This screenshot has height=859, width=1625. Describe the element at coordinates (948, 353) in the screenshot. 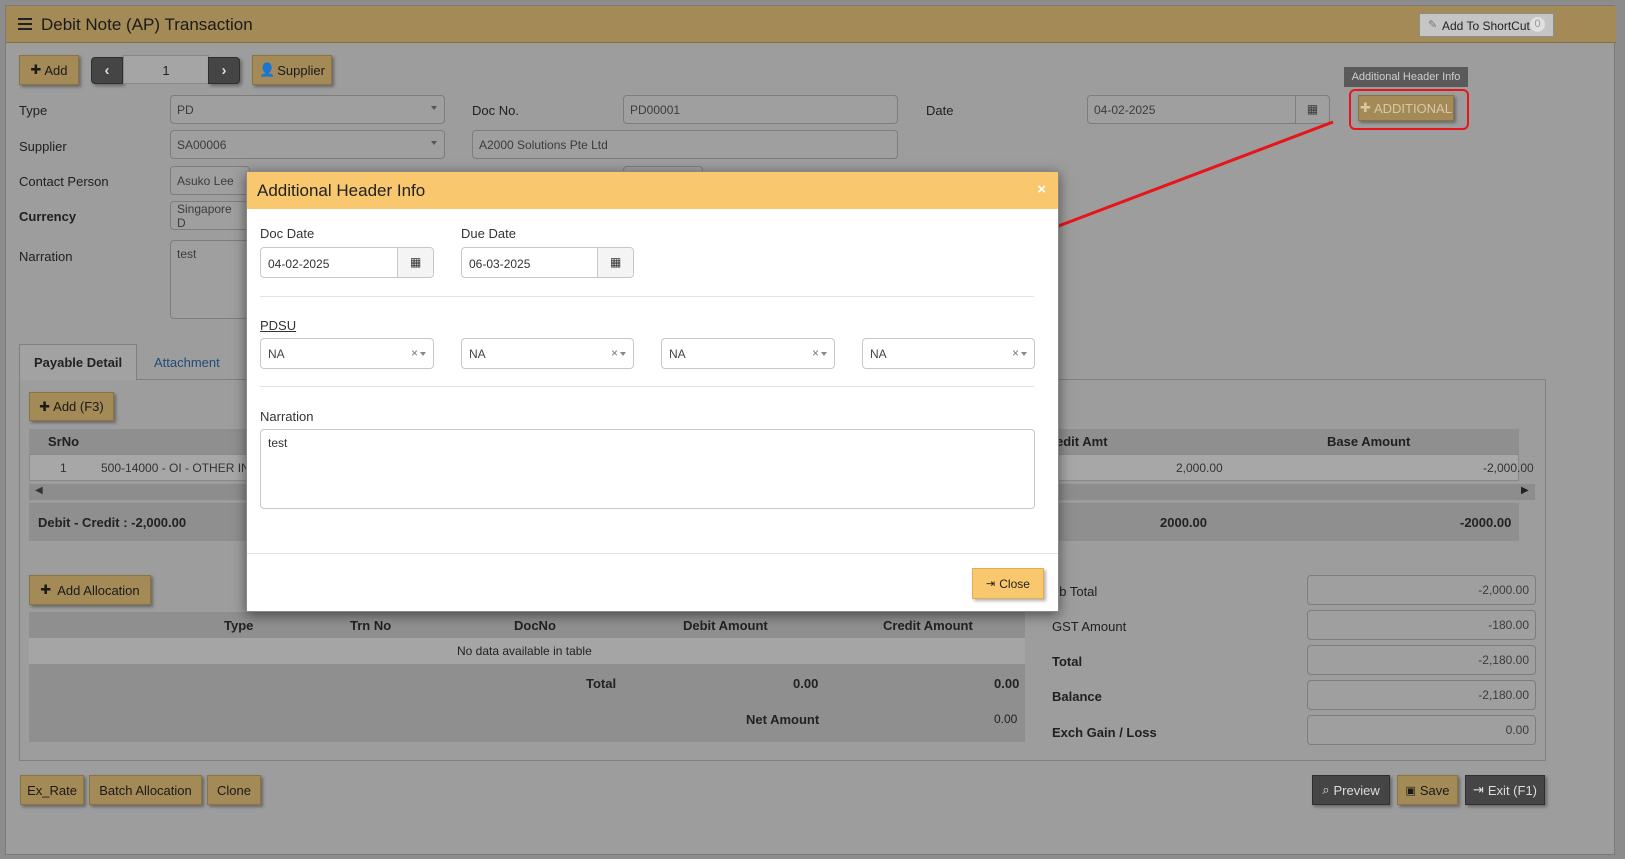

I see `pdsu-select-4: NA ×` at that location.